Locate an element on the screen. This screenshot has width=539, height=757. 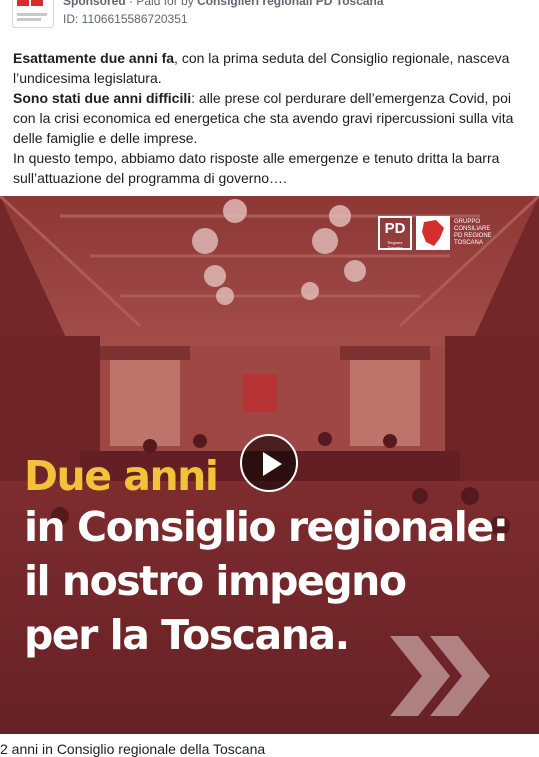
headline-line-4: per la Toscana. is located at coordinates (187, 635).